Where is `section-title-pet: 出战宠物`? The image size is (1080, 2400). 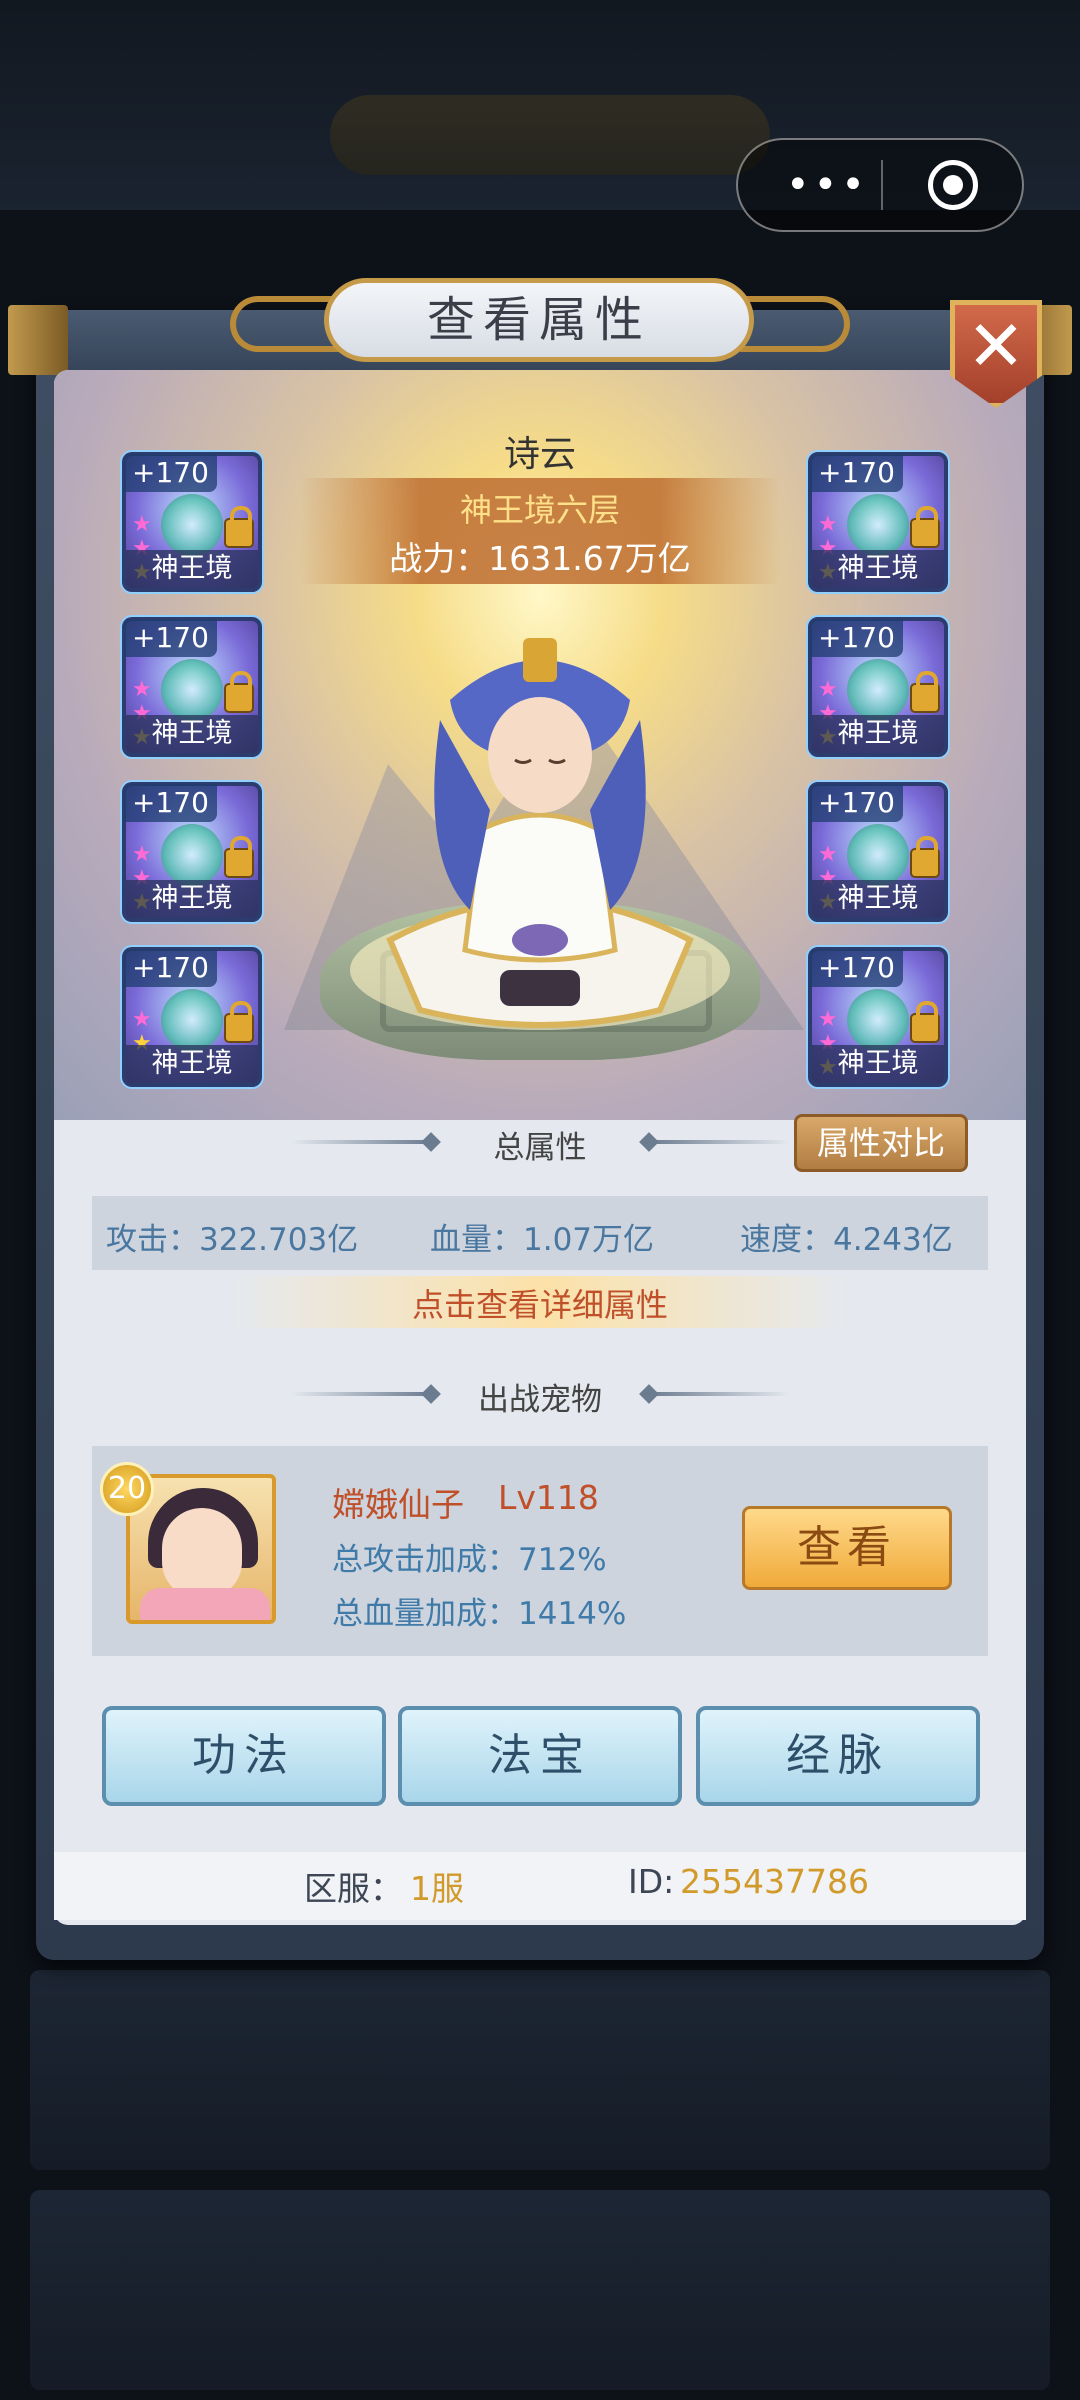
section-title-pet: 出战宠物 is located at coordinates (540, 1400).